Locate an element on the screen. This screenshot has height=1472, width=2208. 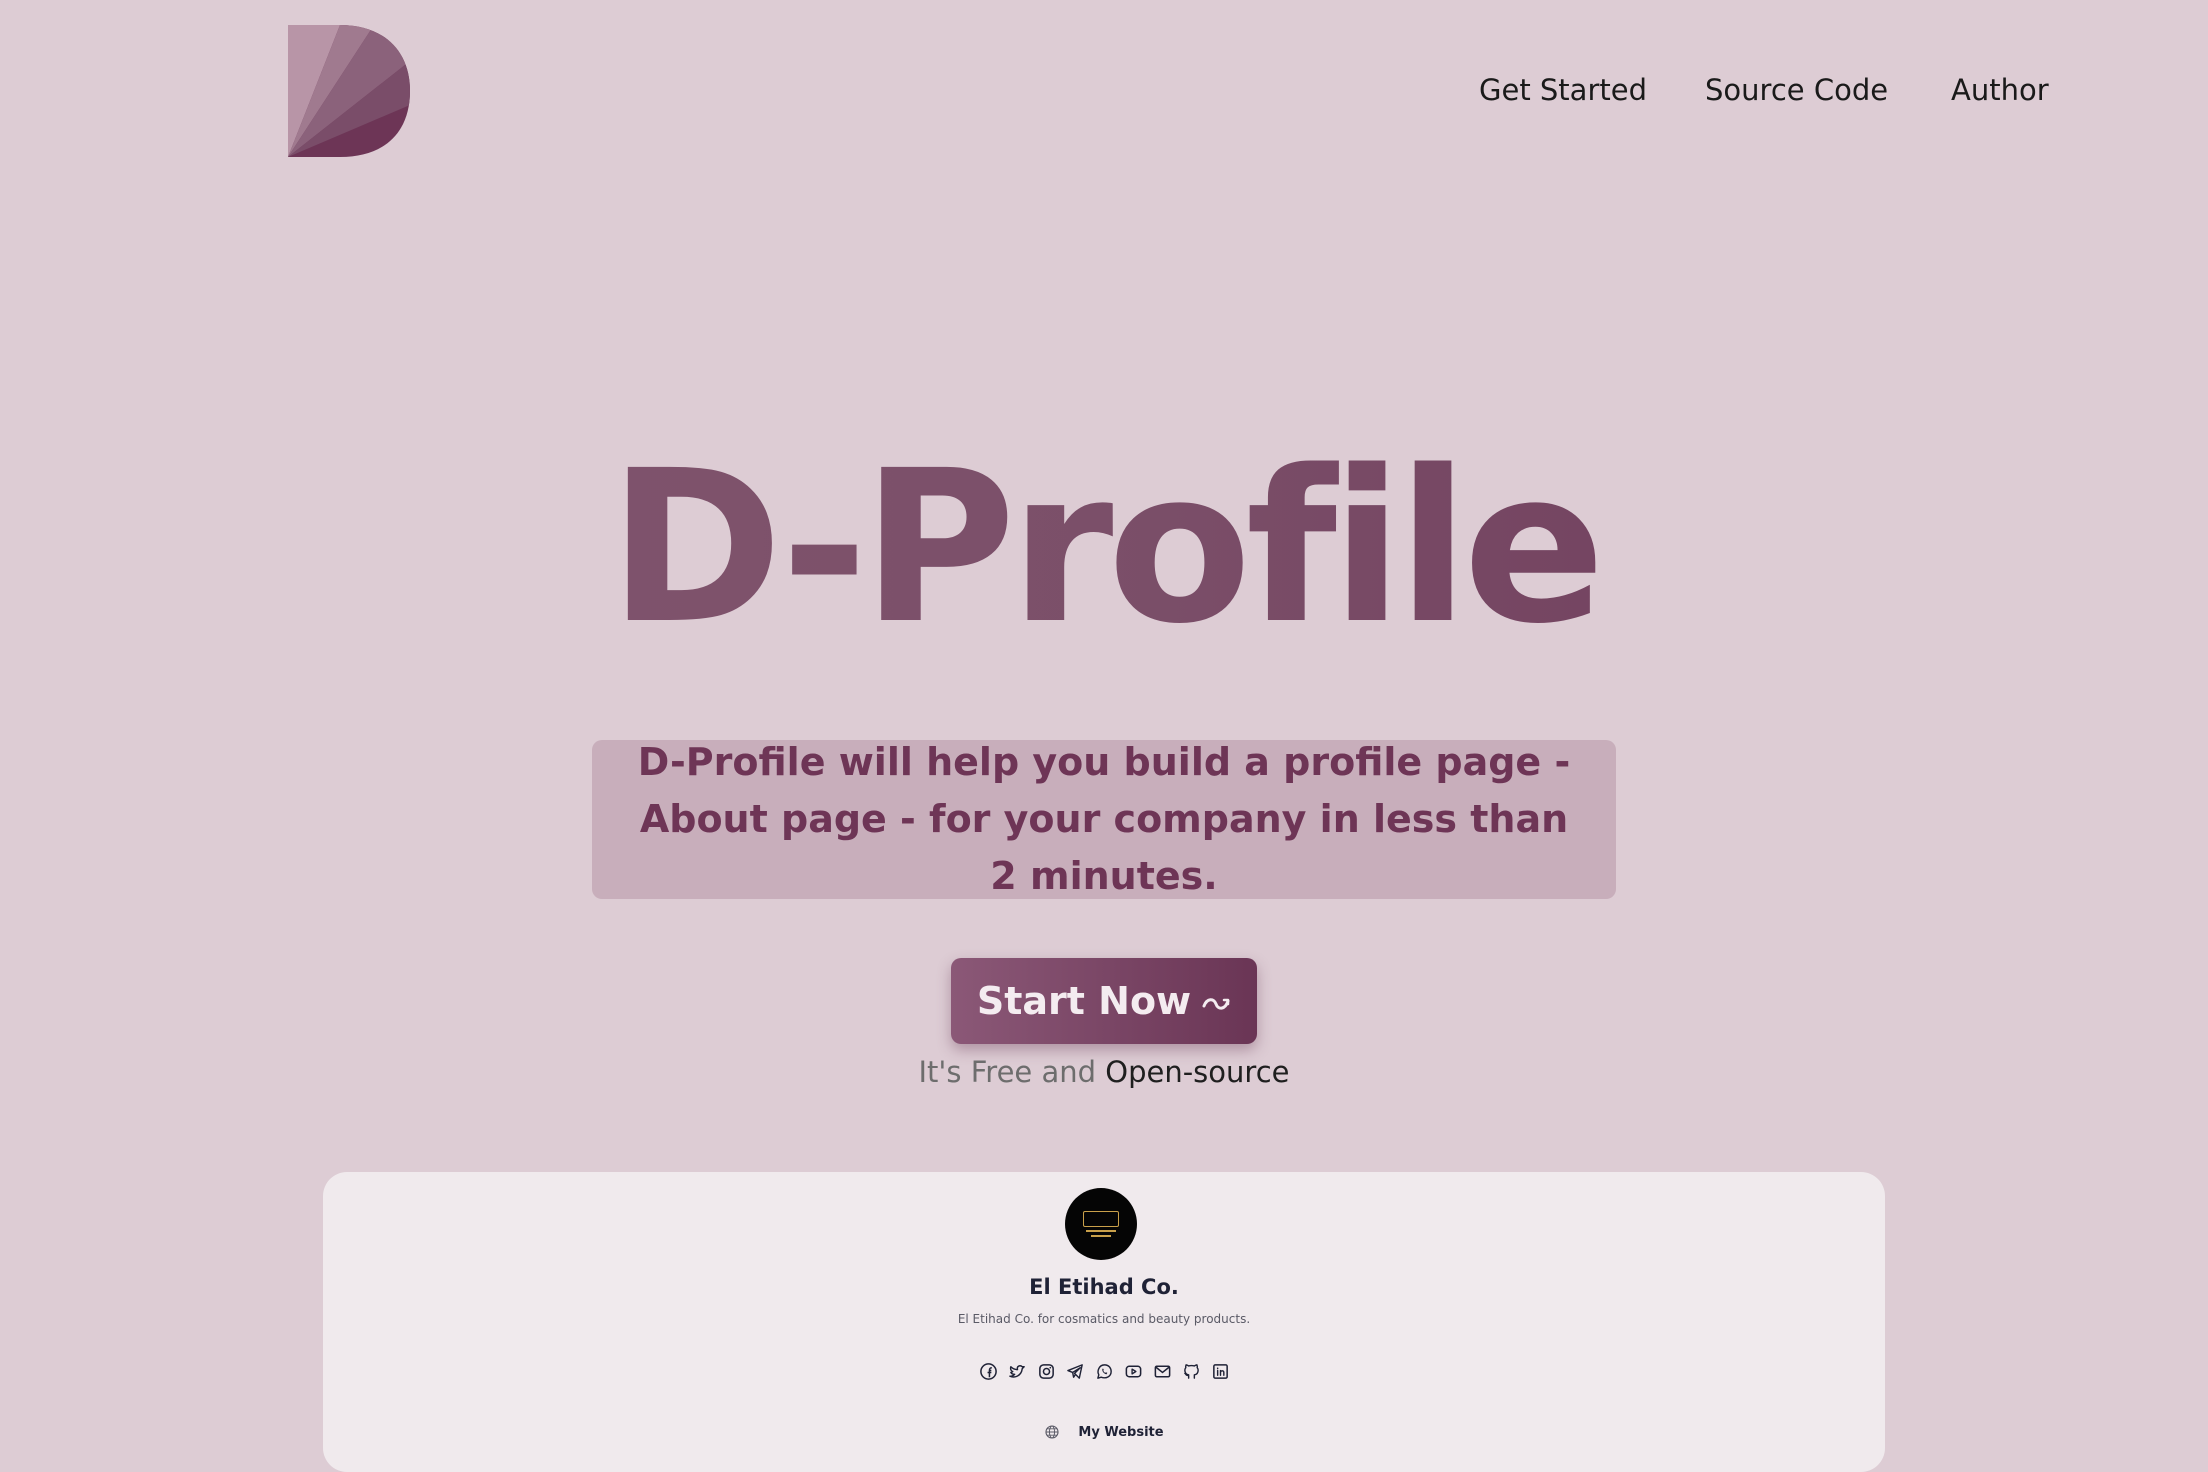
free-note: It's Free and Open-source is located at coordinates (1104, 1072).